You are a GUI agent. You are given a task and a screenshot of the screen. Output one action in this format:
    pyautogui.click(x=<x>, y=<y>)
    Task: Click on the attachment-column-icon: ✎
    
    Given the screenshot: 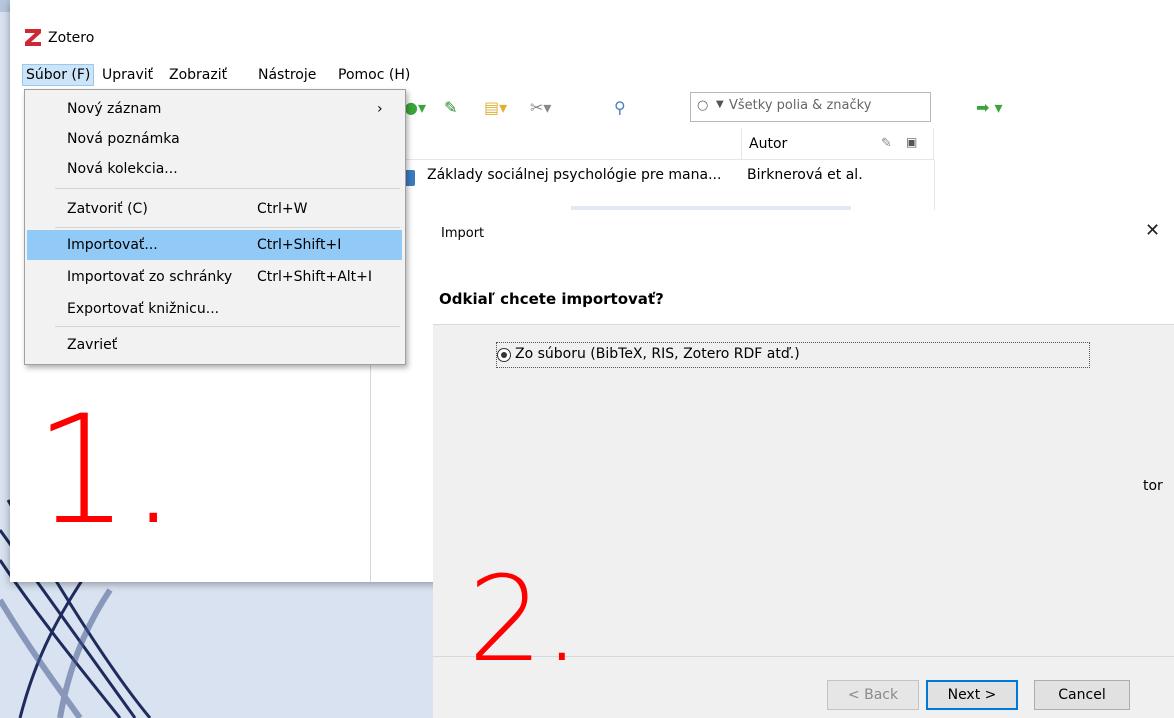 What is the action you would take?
    pyautogui.click(x=886, y=143)
    